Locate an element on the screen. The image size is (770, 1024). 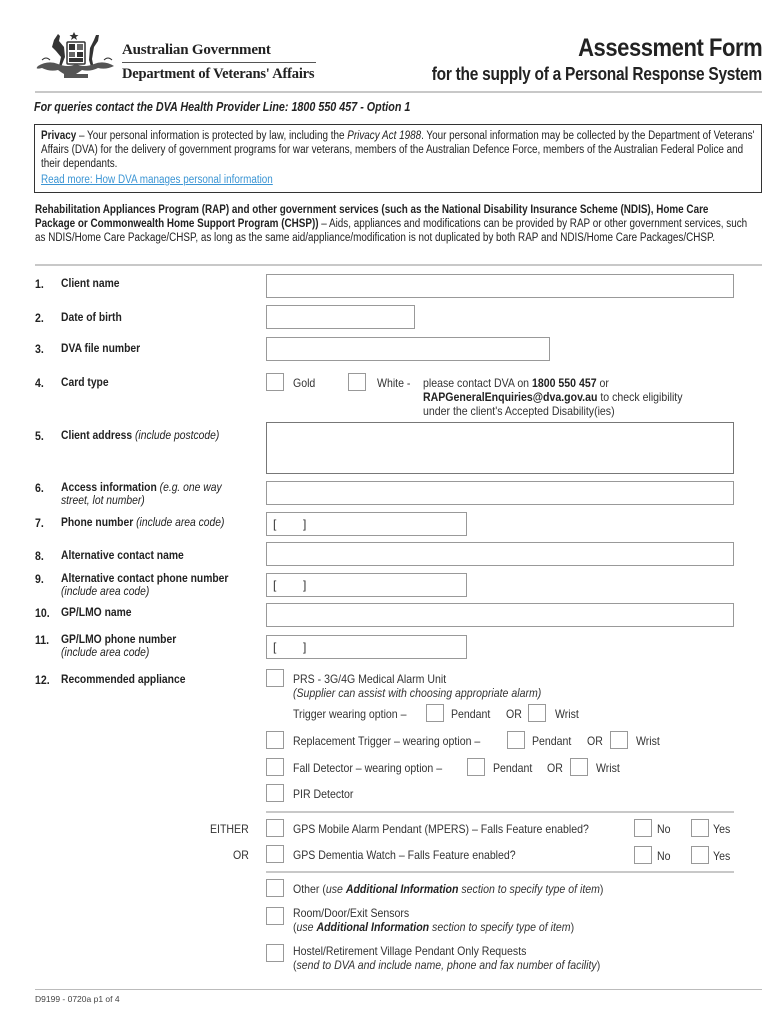
client-name-field is located at coordinates (500, 286).